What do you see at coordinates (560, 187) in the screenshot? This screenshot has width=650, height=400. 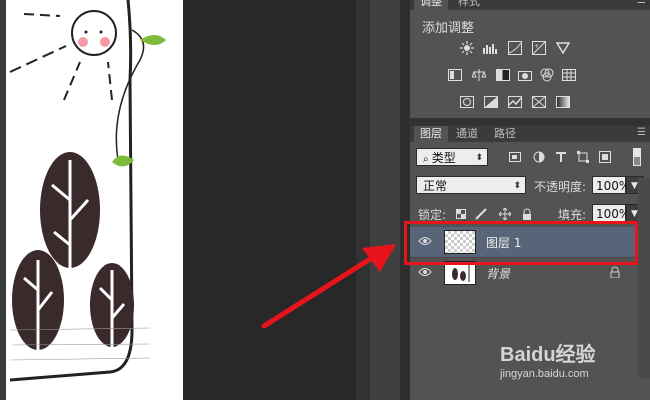 I see `opacity-label: 不透明度:` at bounding box center [560, 187].